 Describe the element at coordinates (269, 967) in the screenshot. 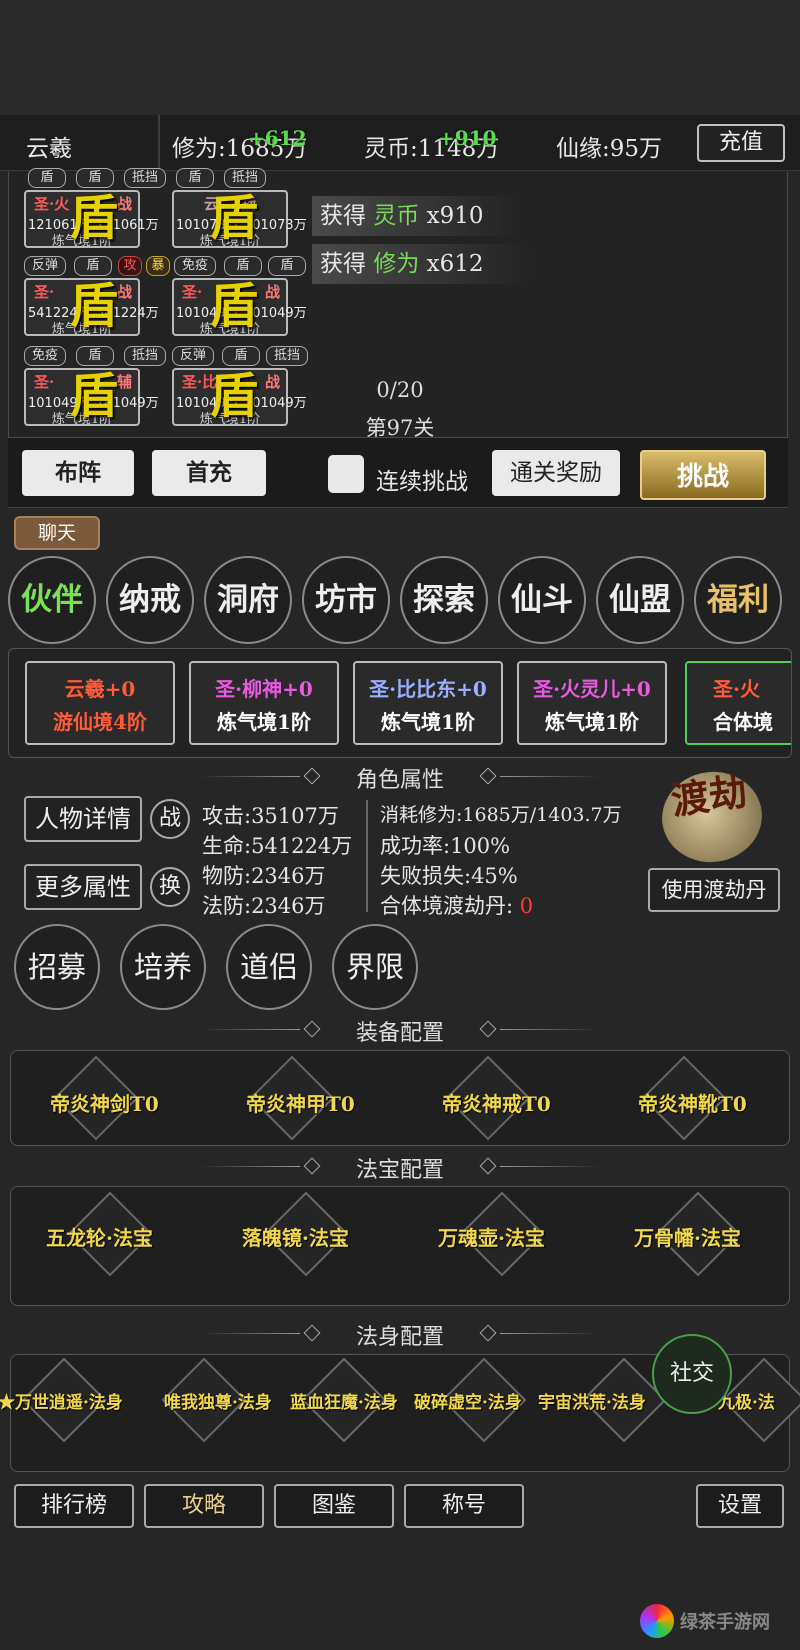

I see `partner-button: 道侣` at that location.